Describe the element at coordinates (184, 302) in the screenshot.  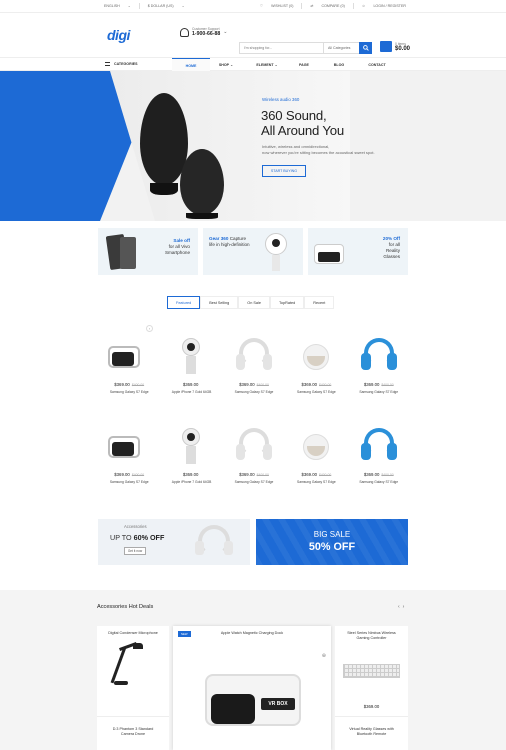
I see `tab-featured: Featured` at that location.